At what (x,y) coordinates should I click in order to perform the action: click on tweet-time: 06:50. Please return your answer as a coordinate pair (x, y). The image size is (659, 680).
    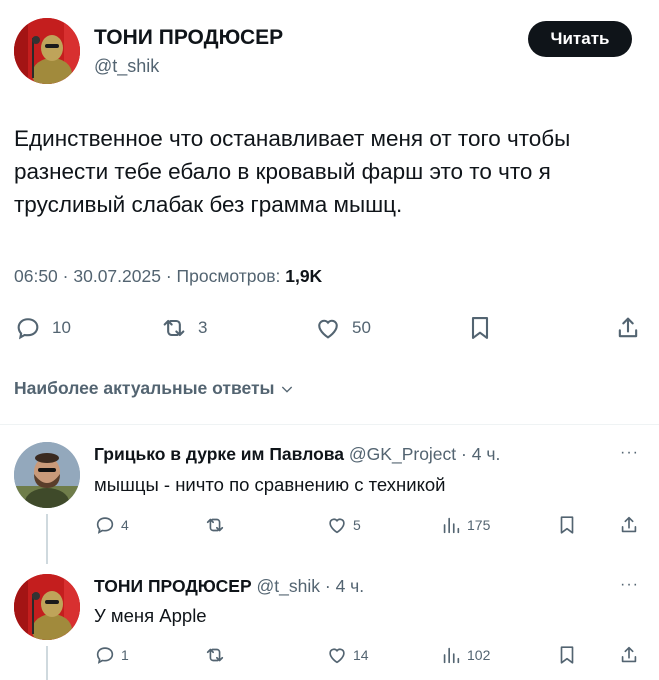
    Looking at the image, I should click on (36, 276).